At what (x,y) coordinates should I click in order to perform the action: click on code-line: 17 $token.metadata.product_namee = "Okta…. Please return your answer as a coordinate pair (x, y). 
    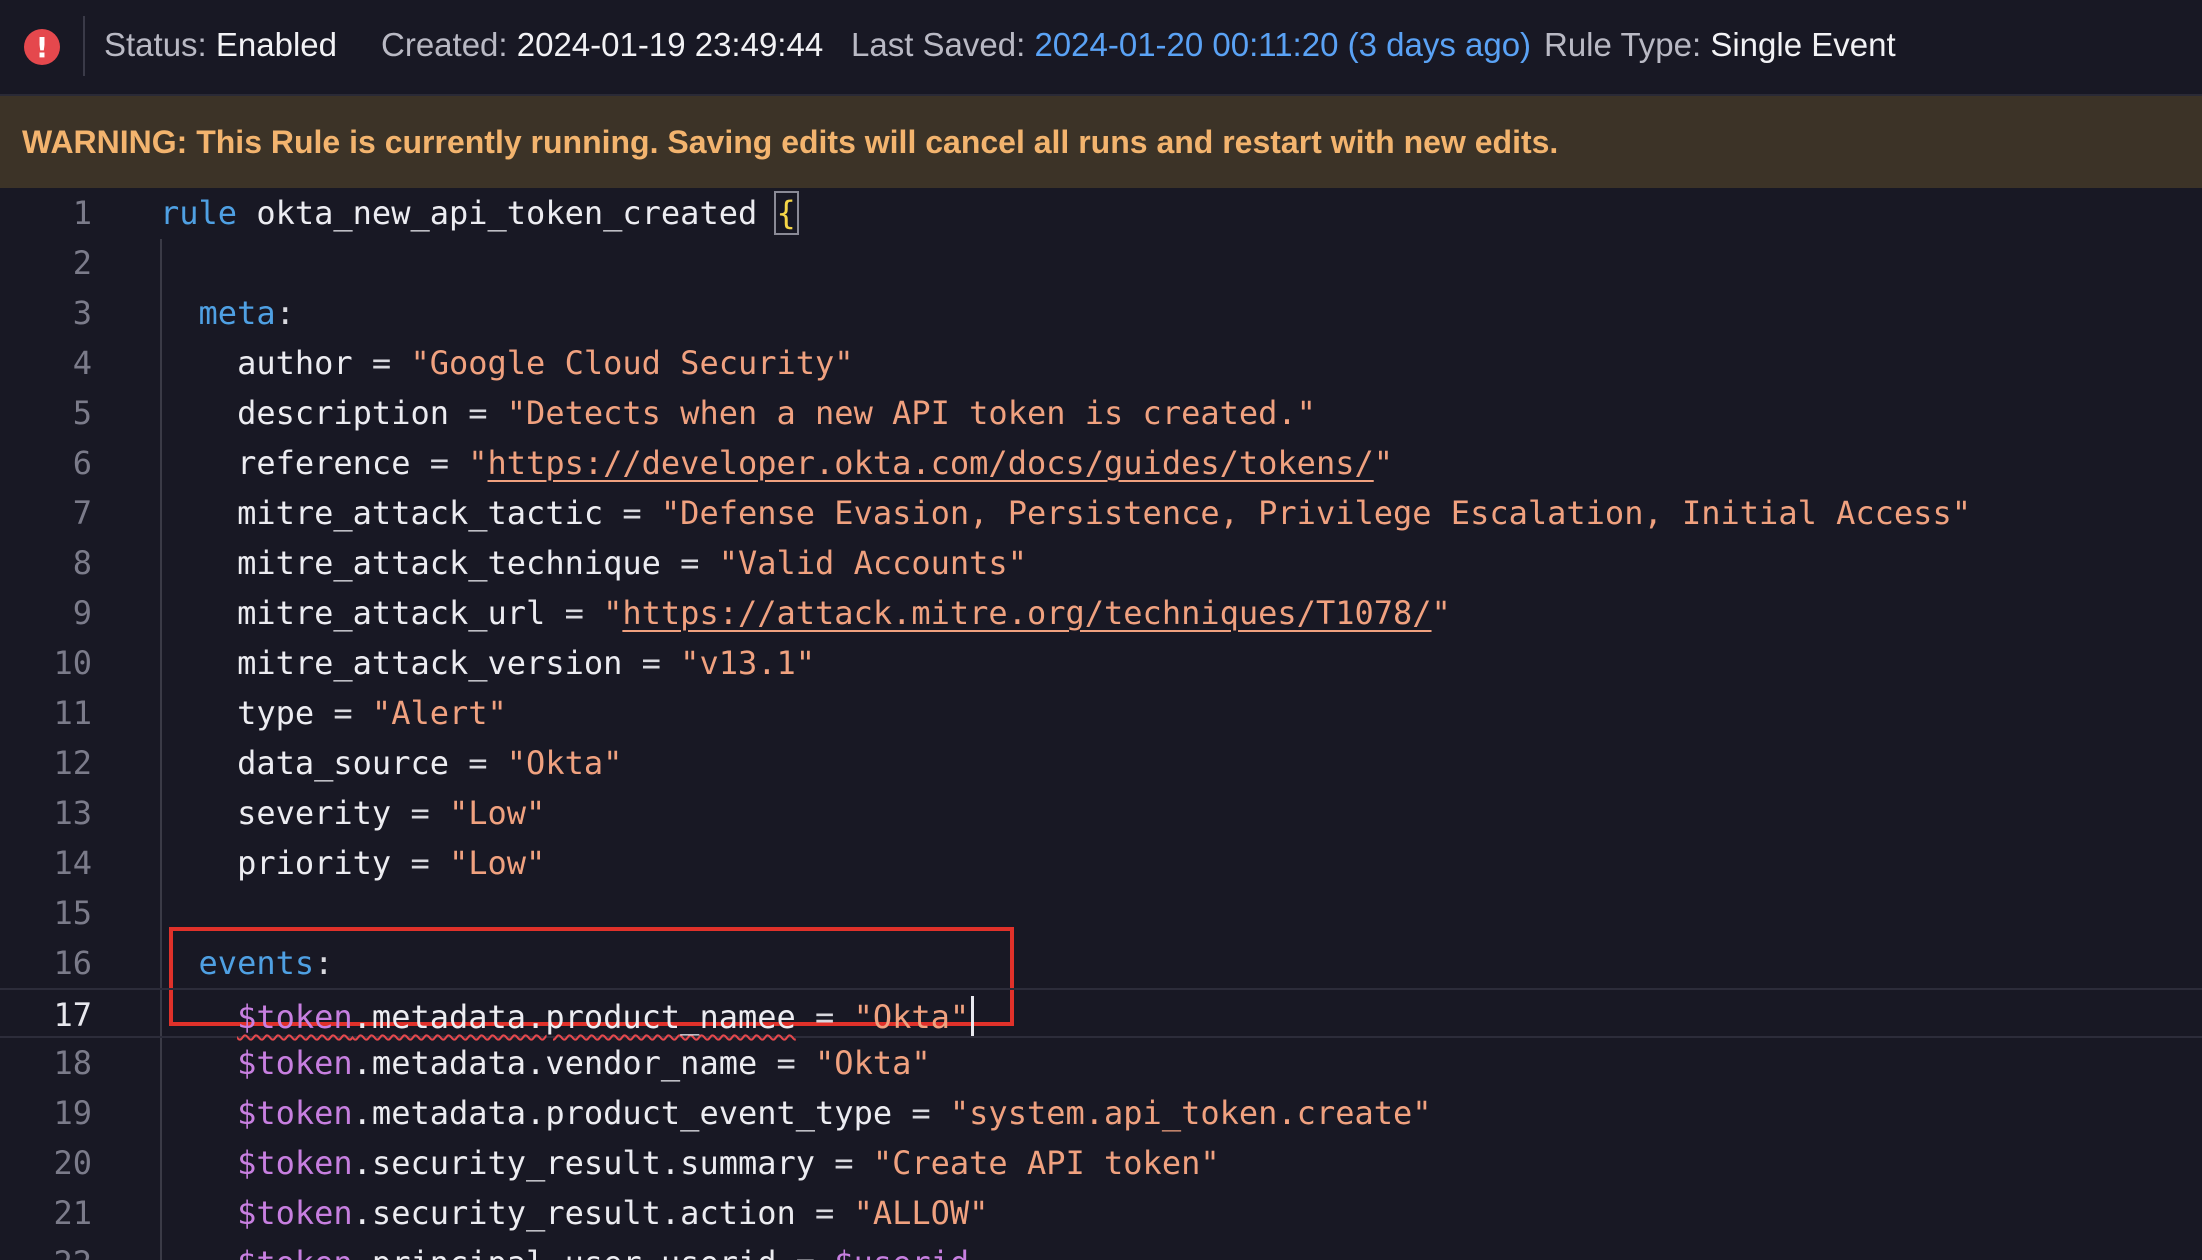
    Looking at the image, I should click on (1101, 1013).